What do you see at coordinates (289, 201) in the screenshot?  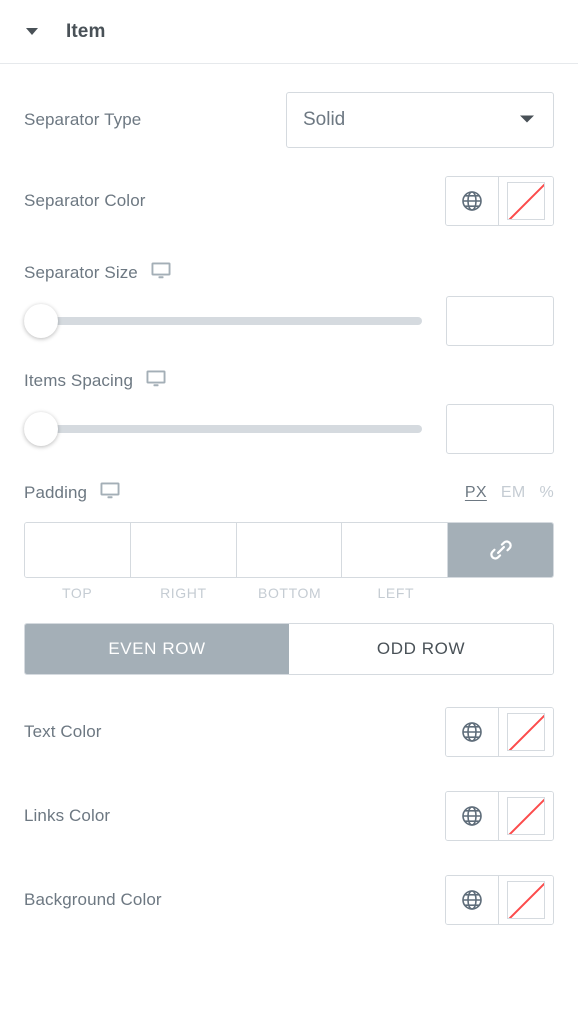 I see `row-separator-color: Separator Color` at bounding box center [289, 201].